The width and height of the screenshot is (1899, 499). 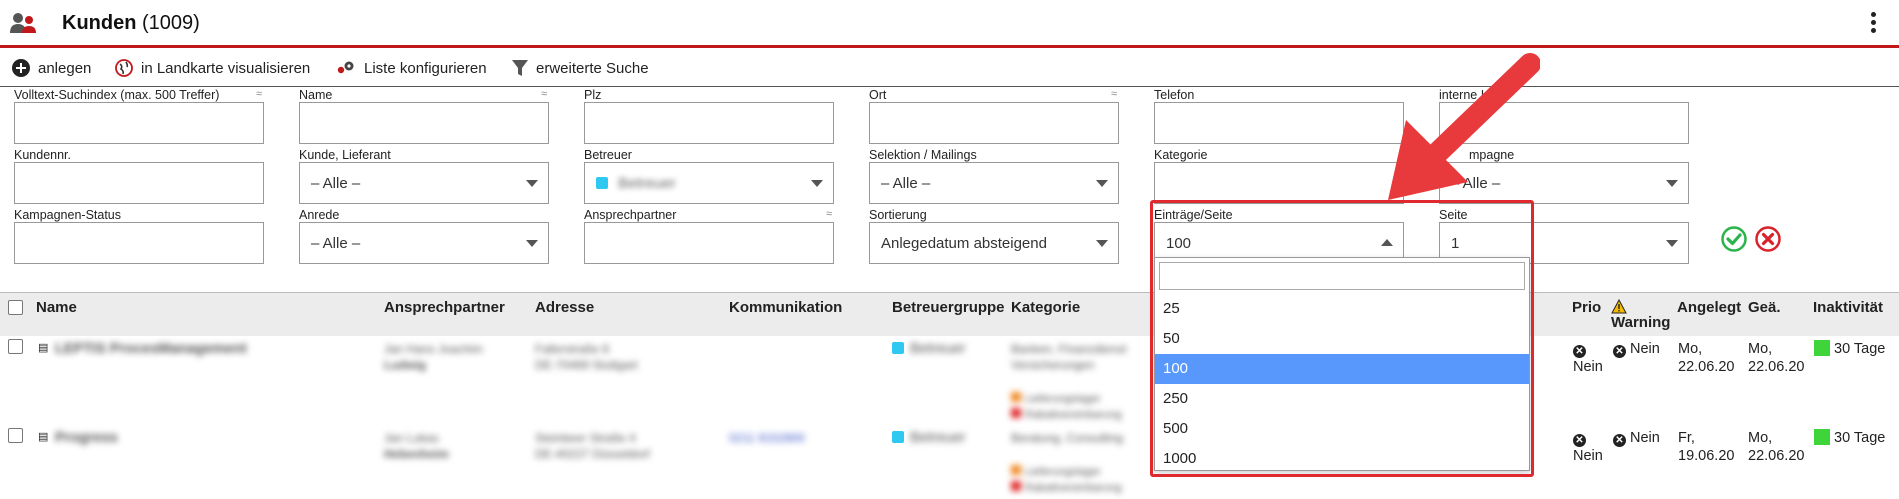 I want to click on dropdown-option: 1000, so click(x=1342, y=459).